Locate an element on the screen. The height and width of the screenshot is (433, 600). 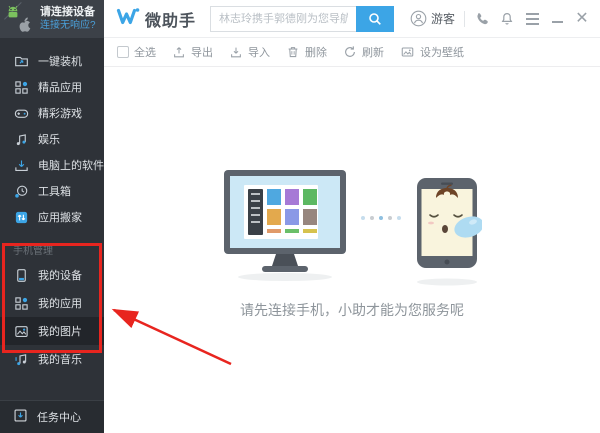
toolbar: 全选 导出 导入 删除 刷新 设为壁纸 is located at coordinates (352, 52).